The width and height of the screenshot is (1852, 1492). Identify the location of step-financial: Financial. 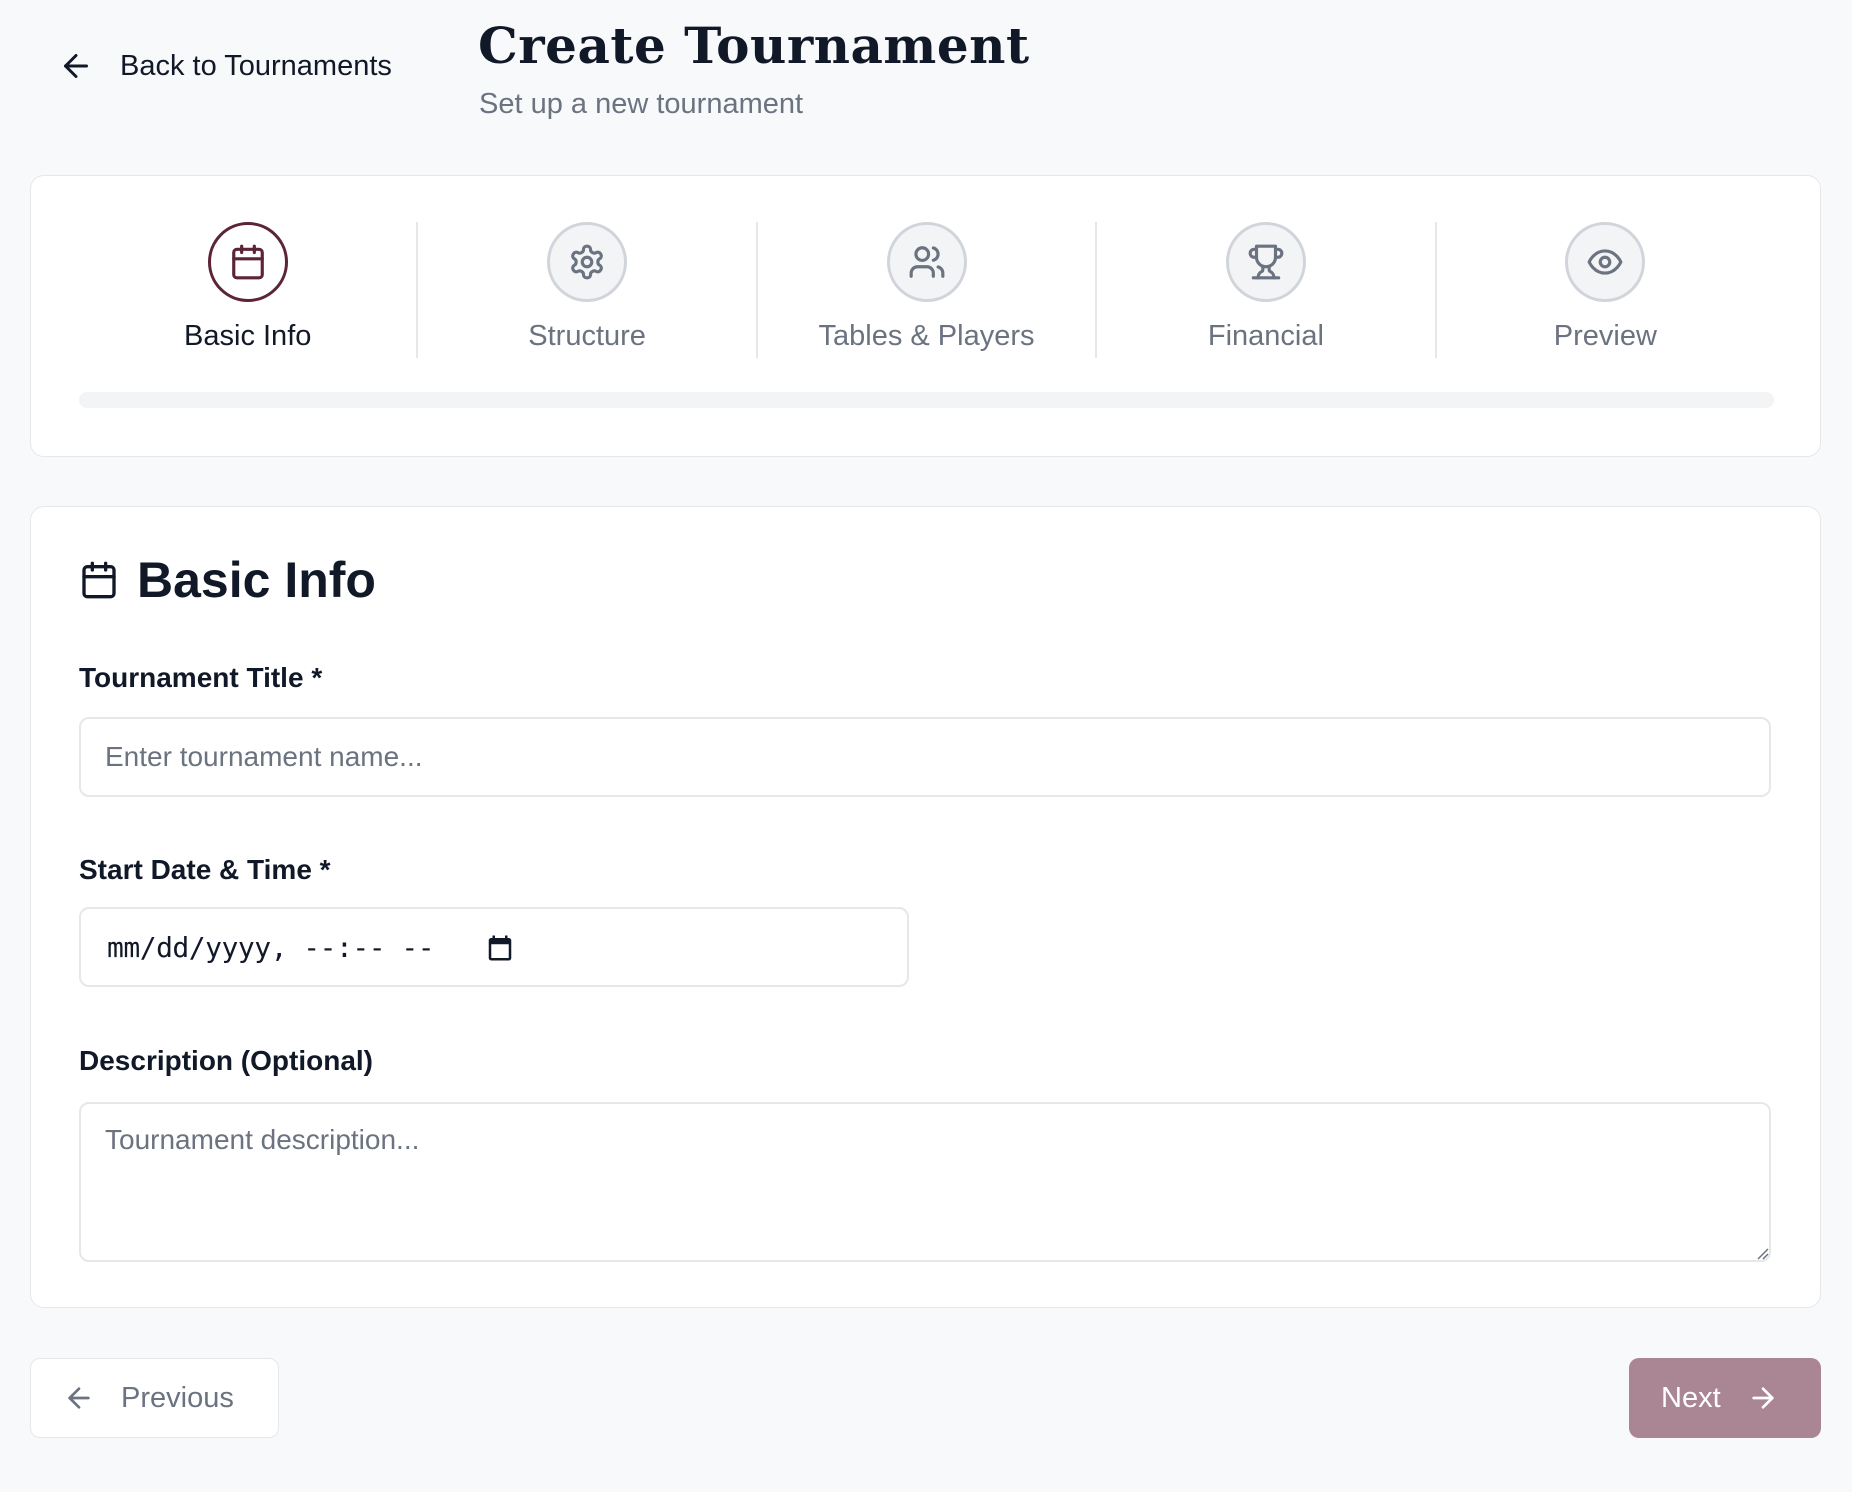
(1264, 290).